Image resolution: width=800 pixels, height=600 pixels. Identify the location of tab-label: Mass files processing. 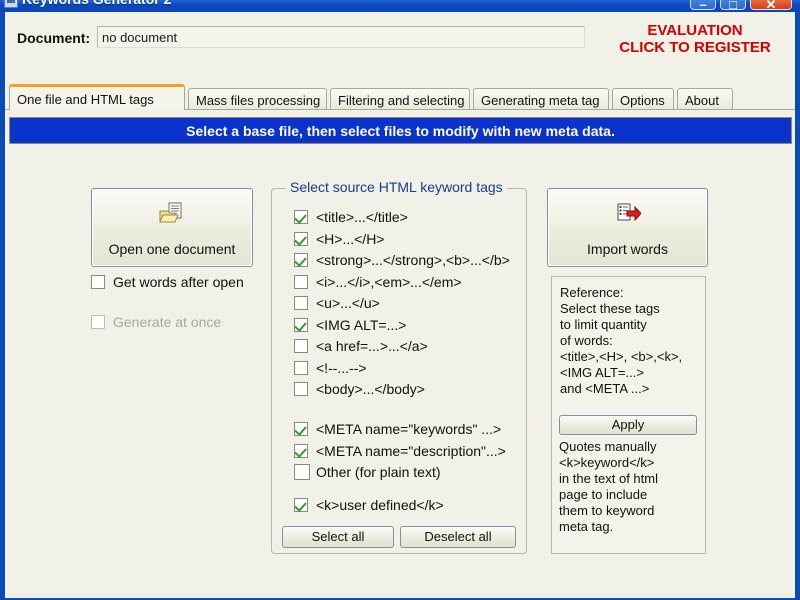
(258, 100).